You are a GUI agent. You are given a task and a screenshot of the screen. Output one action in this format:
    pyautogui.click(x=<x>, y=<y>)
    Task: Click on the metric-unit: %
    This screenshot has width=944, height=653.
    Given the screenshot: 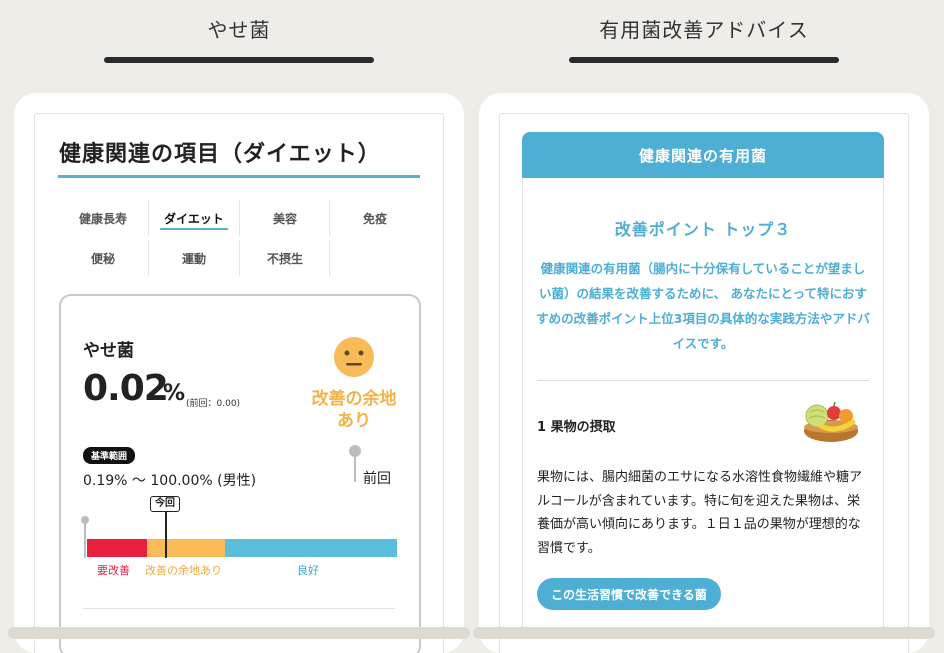 What is the action you would take?
    pyautogui.click(x=174, y=393)
    